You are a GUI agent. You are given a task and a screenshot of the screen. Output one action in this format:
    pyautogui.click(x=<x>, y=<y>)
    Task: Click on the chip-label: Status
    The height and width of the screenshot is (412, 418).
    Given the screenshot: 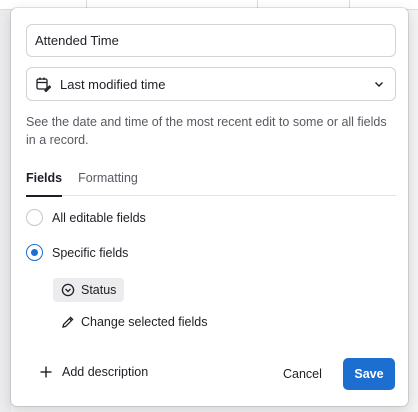 What is the action you would take?
    pyautogui.click(x=99, y=290)
    